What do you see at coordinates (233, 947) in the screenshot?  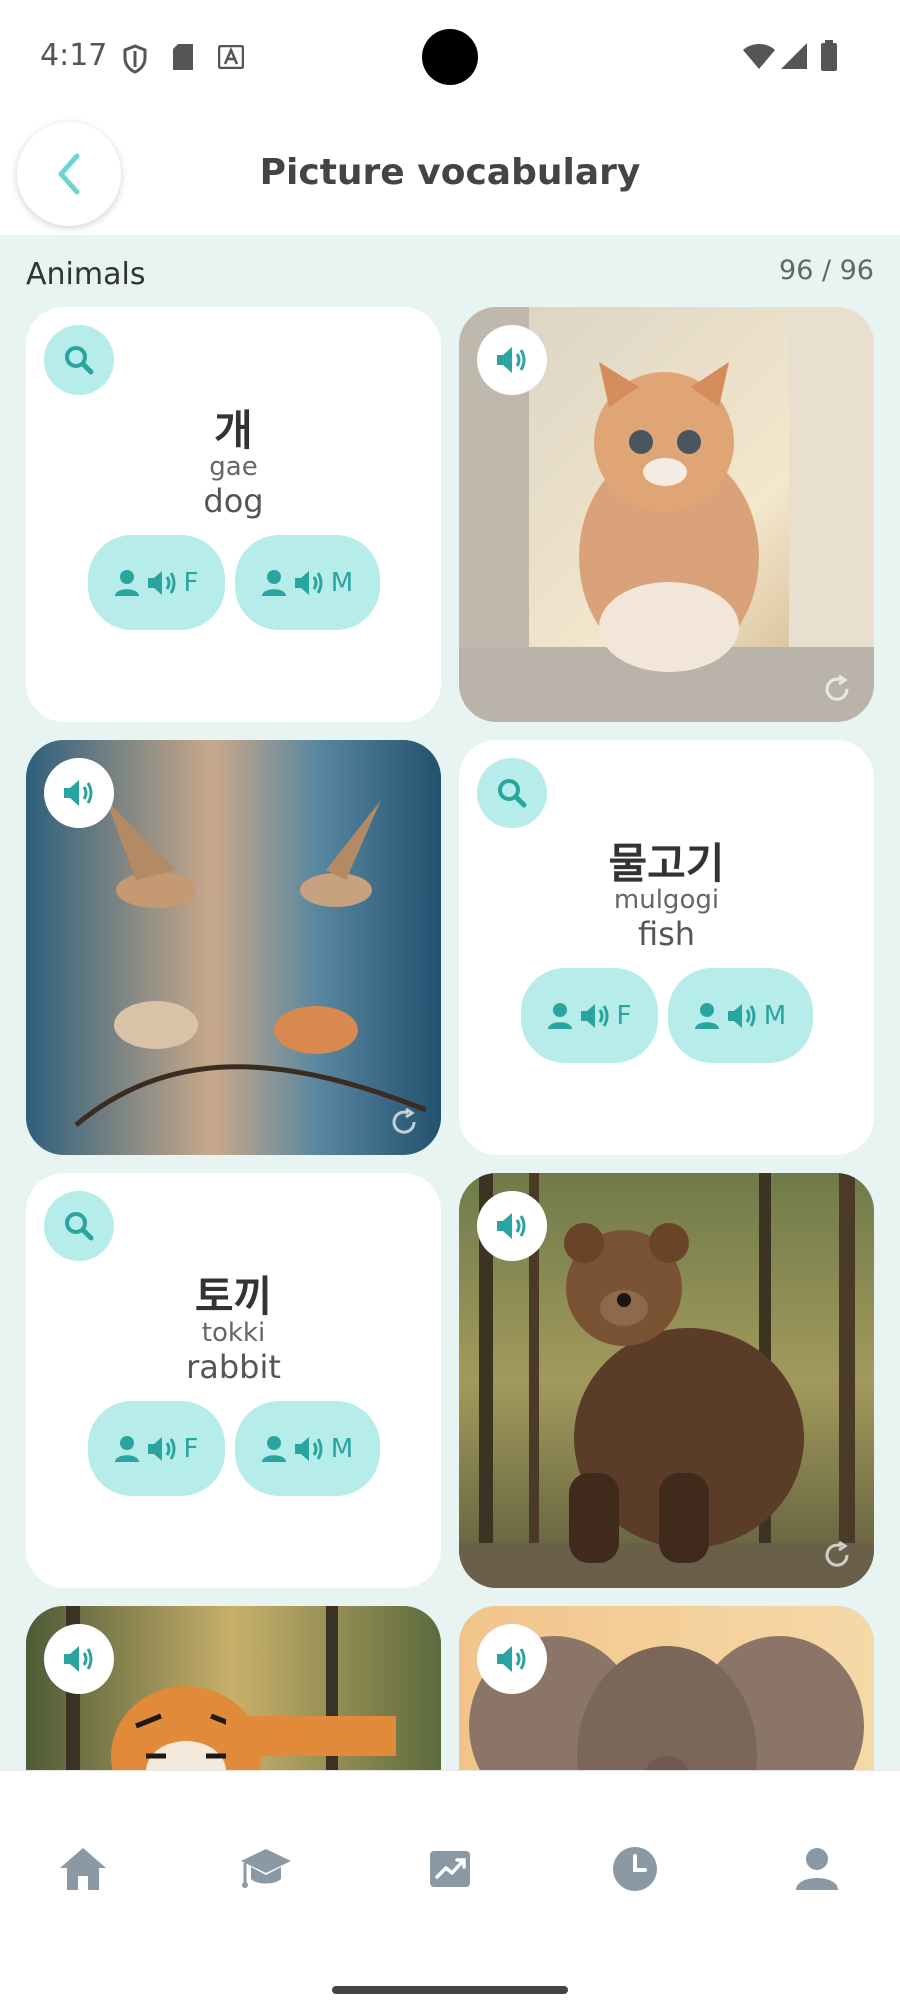 I see `image-card-birds` at bounding box center [233, 947].